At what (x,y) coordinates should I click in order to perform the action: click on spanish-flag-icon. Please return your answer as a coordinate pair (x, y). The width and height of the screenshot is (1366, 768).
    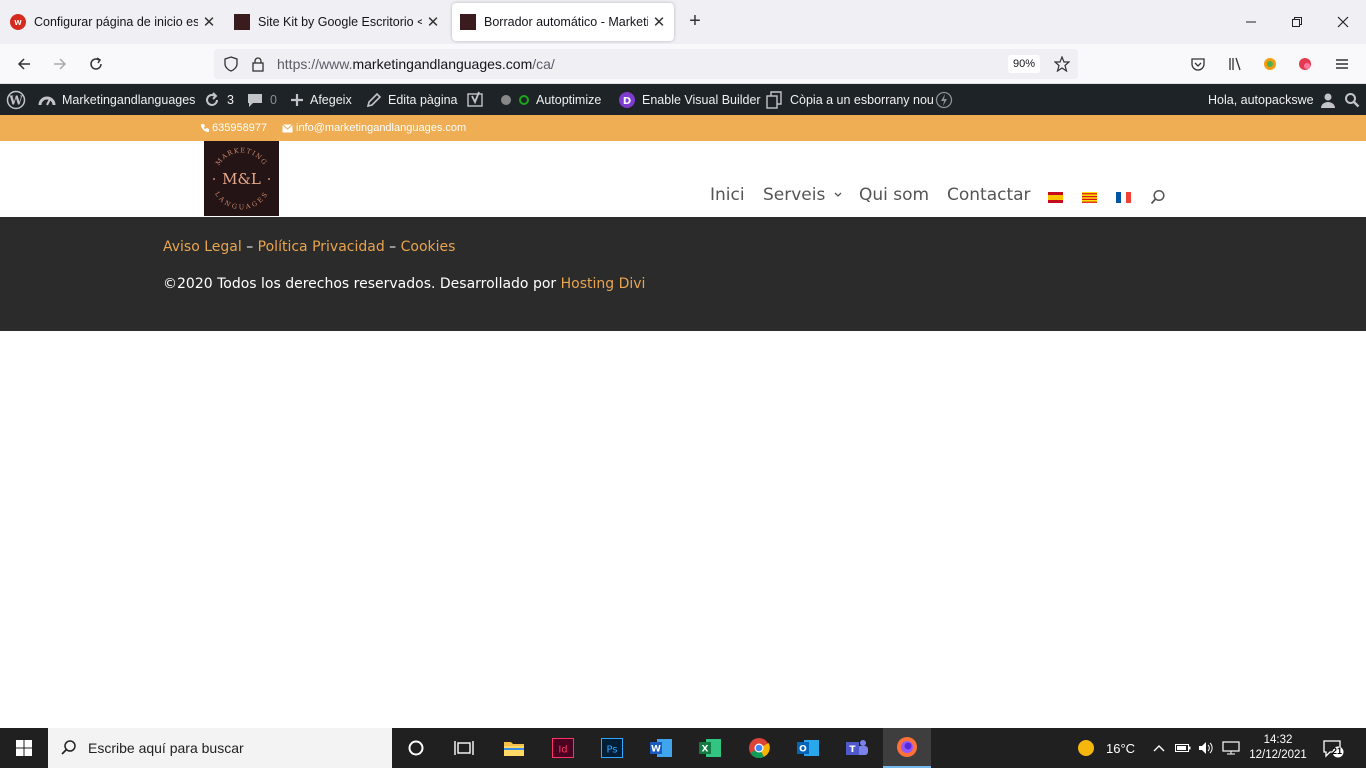
    Looking at the image, I should click on (1055, 197).